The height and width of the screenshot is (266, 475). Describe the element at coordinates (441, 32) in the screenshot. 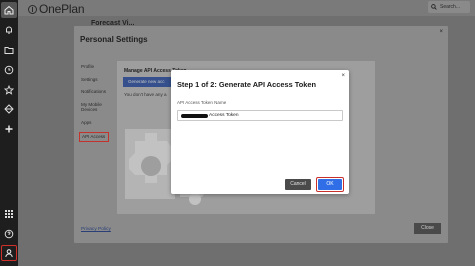

I see `settings-close-icon: ×` at that location.